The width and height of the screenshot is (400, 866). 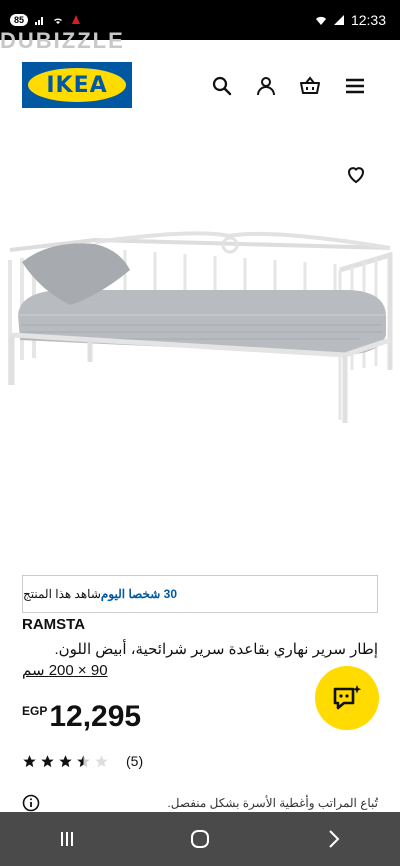 What do you see at coordinates (19, 20) in the screenshot?
I see `notification-badge: 85` at bounding box center [19, 20].